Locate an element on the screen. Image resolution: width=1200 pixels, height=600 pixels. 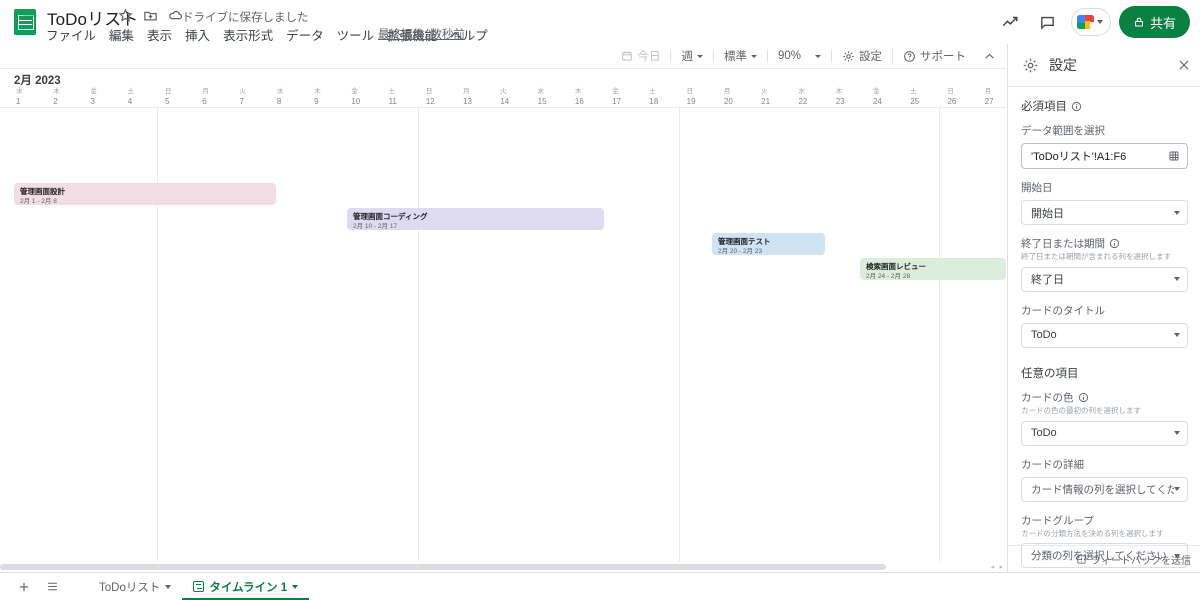
card-color-label-text: カードの色 is located at coordinates (1047, 397).